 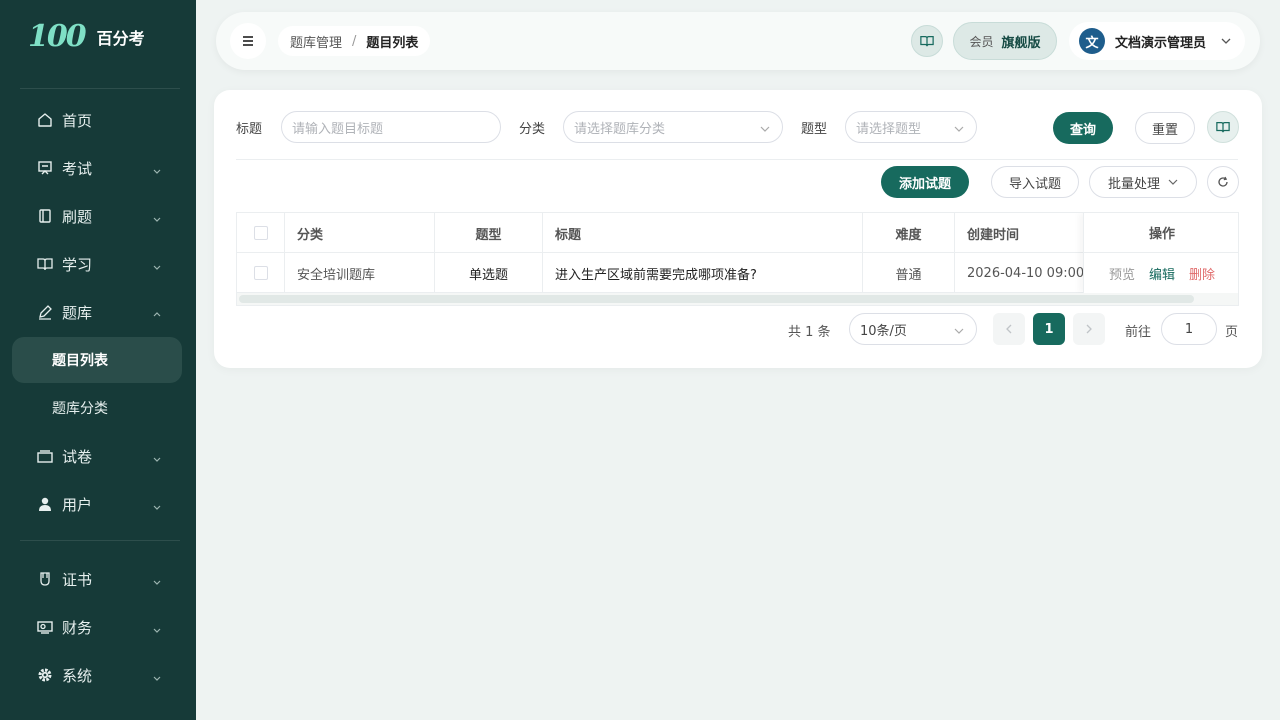 What do you see at coordinates (45, 312) in the screenshot?
I see `pen-icon` at bounding box center [45, 312].